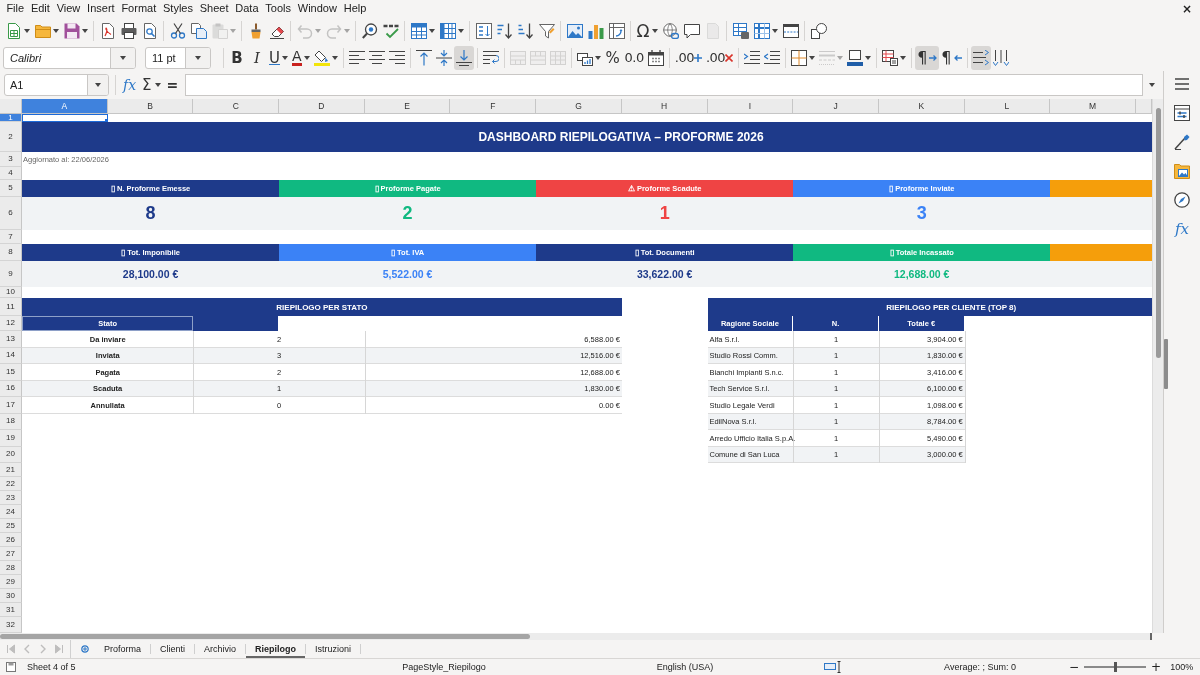 The height and width of the screenshot is (675, 1200). I want to click on row-header: 21, so click(11, 470).